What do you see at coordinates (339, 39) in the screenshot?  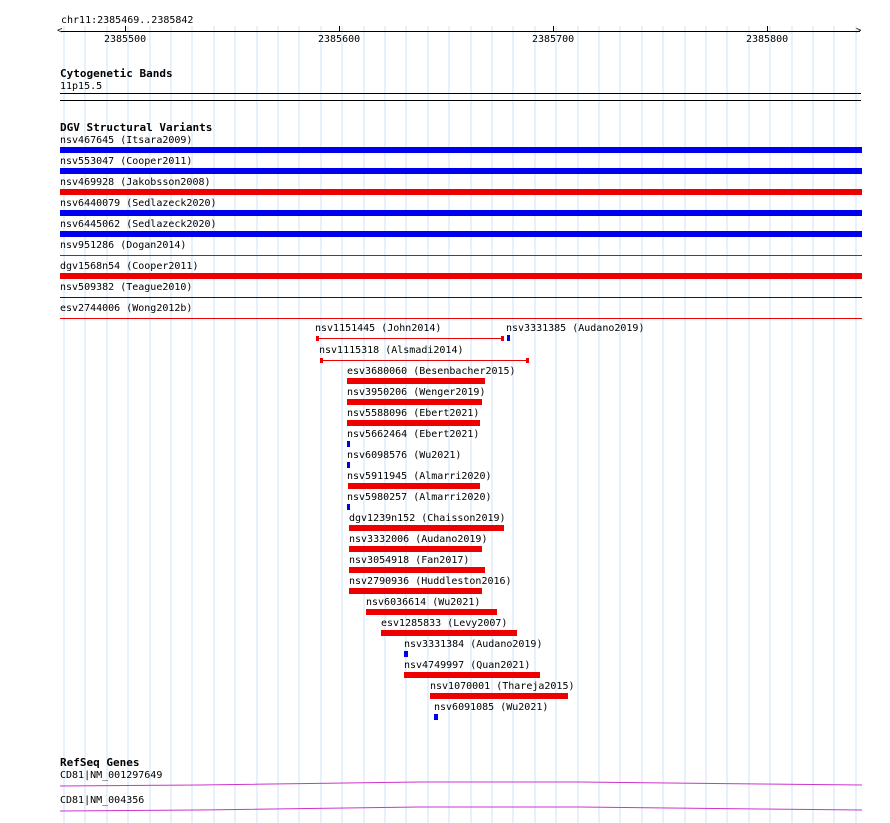 I see `ruler-tick-label: 2385600` at bounding box center [339, 39].